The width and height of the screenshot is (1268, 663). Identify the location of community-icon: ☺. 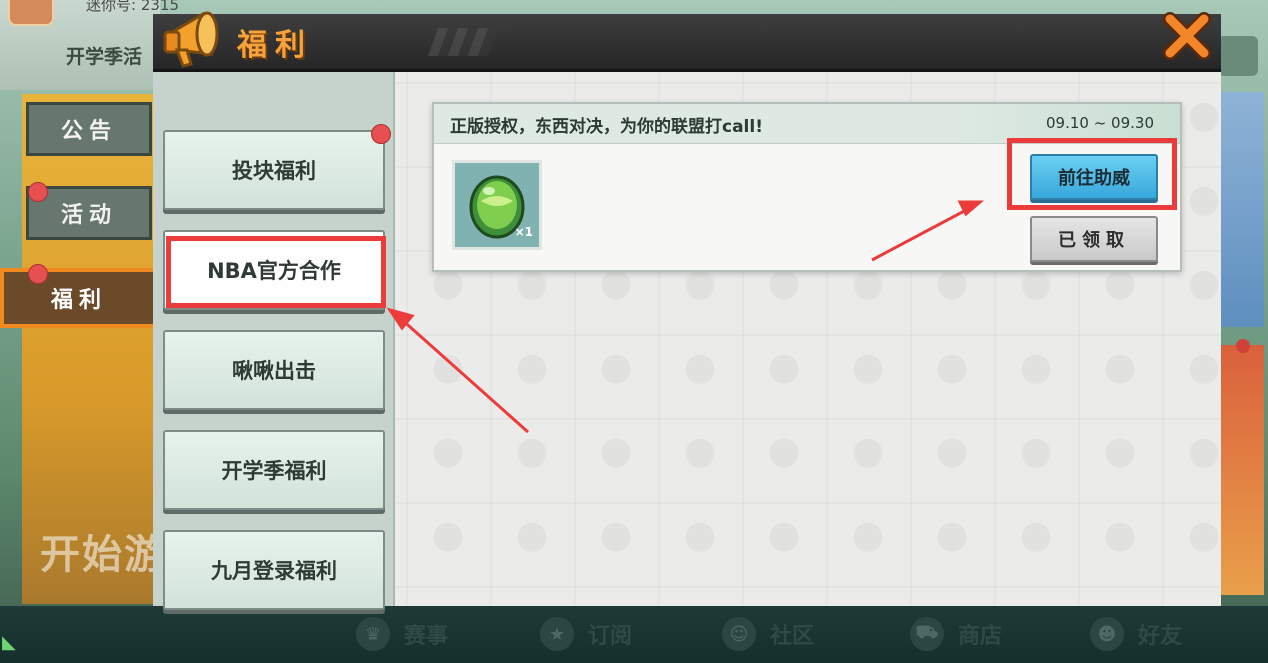
(739, 634).